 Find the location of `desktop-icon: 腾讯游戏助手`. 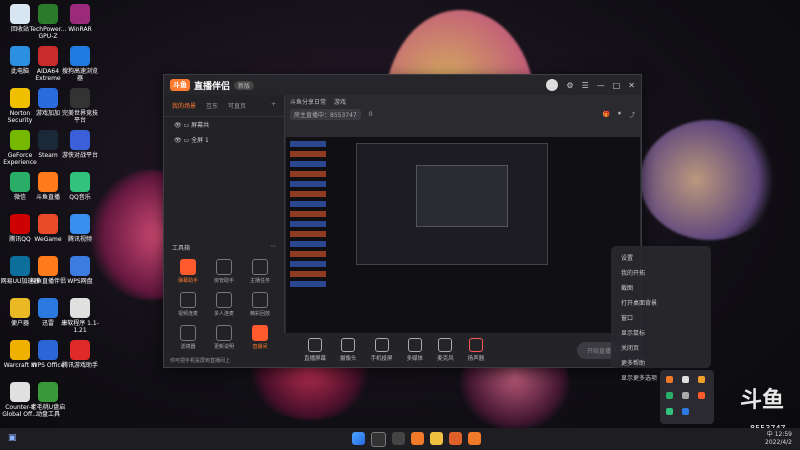

desktop-icon: 腾讯游戏助手 is located at coordinates (80, 354).